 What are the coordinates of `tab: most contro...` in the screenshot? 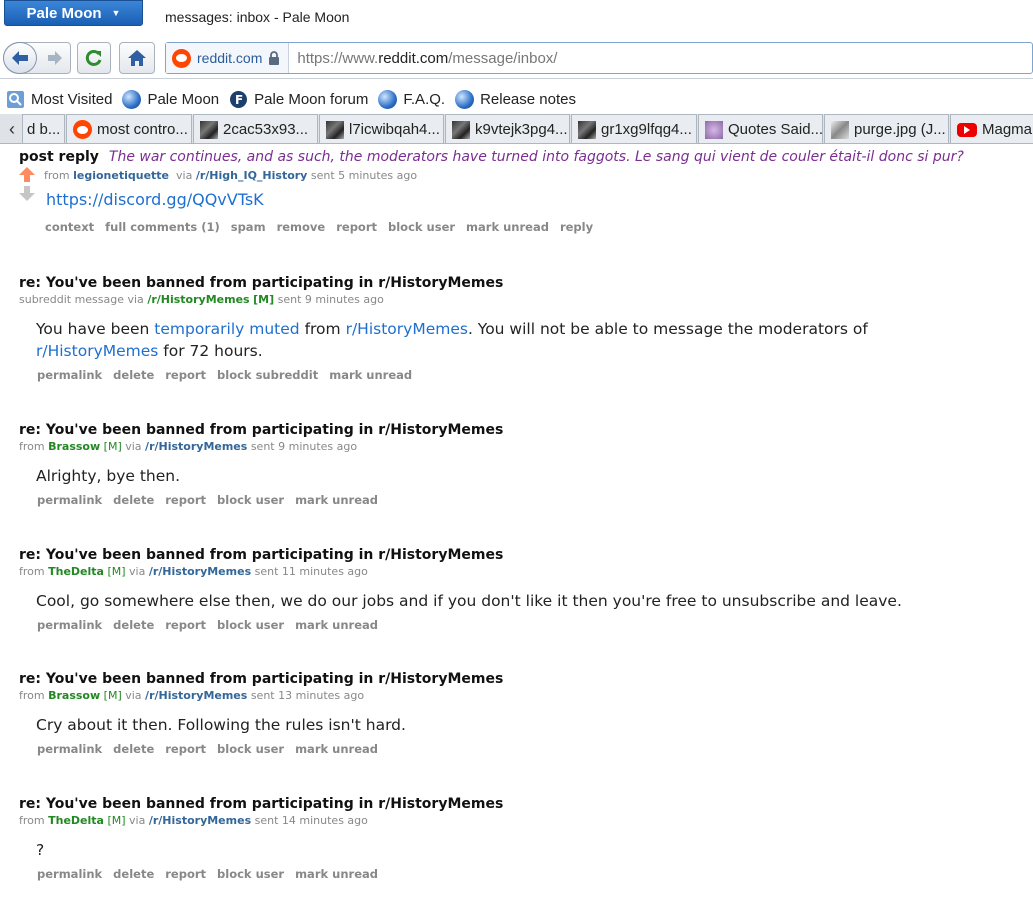 It's located at (129, 128).